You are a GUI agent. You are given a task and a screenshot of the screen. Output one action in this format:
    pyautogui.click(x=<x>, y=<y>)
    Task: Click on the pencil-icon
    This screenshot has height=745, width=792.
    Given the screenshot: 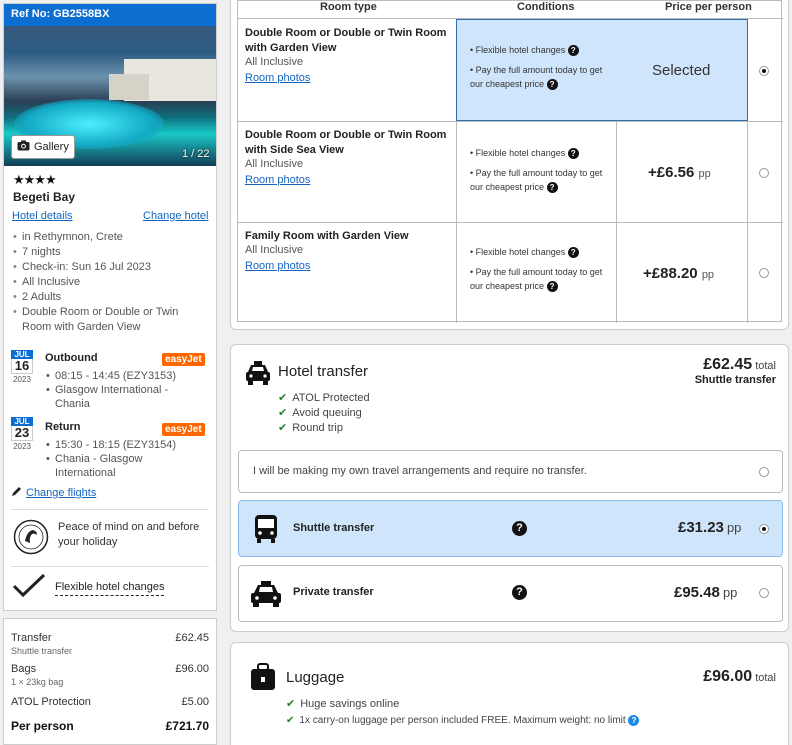 What is the action you would take?
    pyautogui.click(x=16, y=493)
    